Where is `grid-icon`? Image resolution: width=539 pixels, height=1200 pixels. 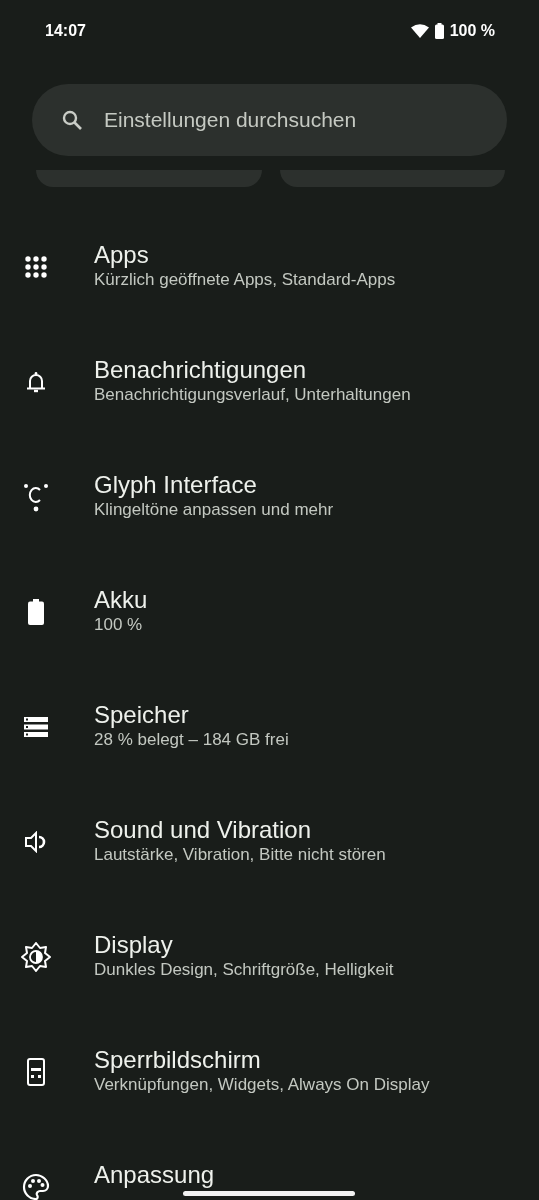 grid-icon is located at coordinates (36, 267).